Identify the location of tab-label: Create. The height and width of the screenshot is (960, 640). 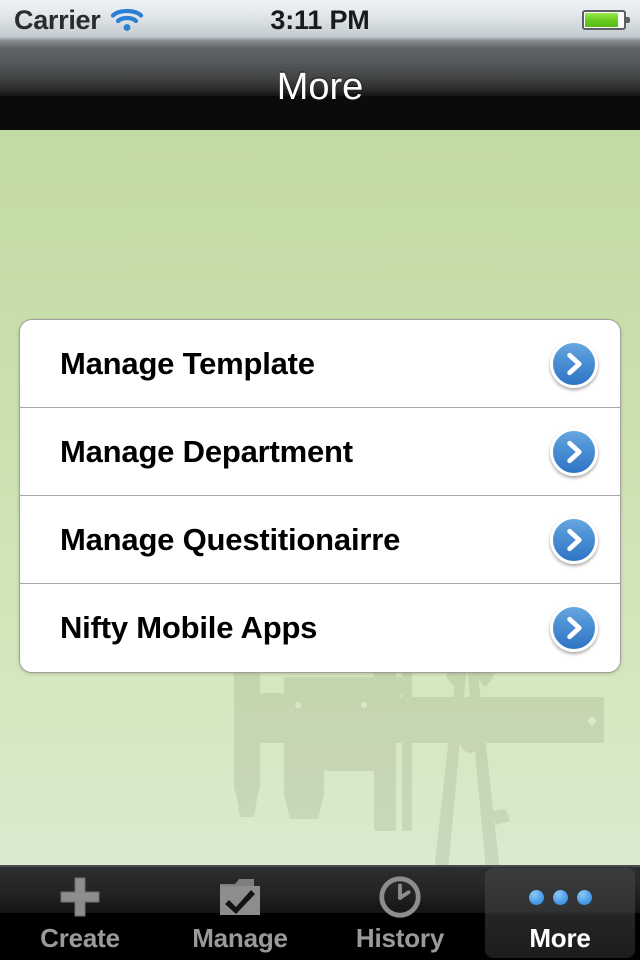
(80, 938).